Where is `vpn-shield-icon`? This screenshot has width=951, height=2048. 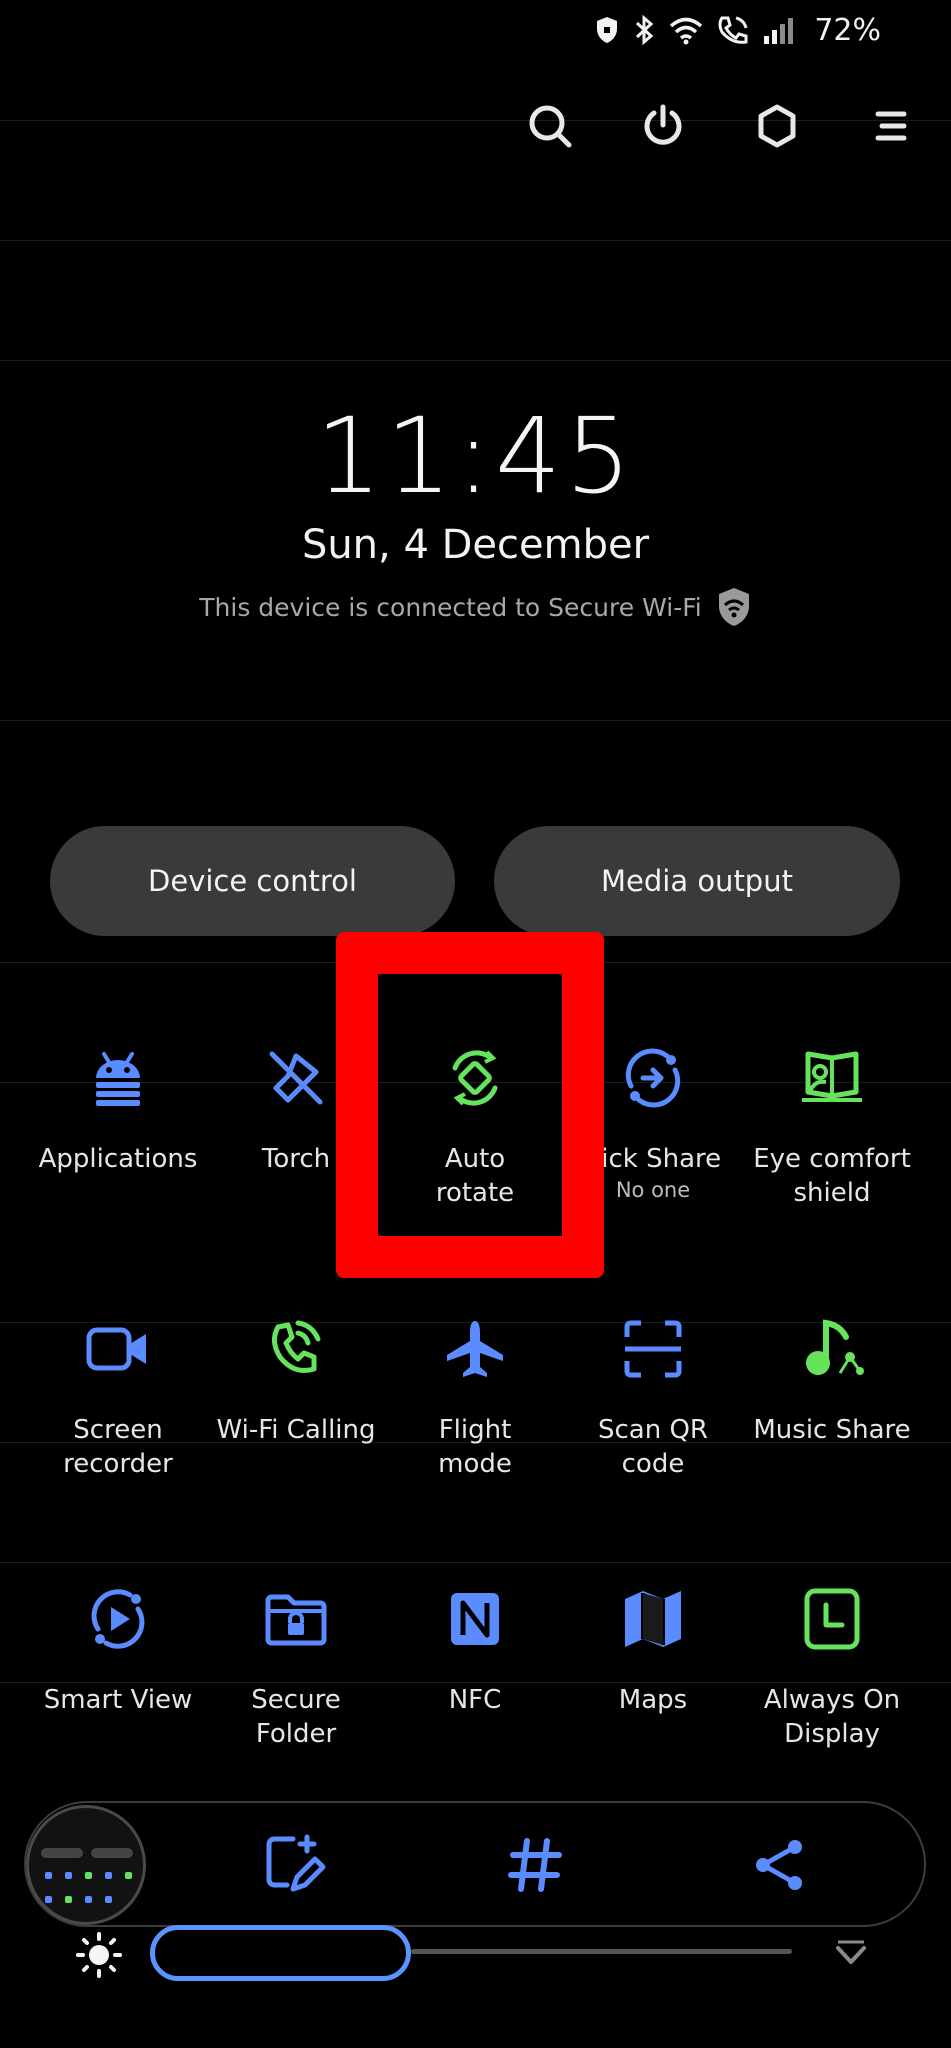
vpn-shield-icon is located at coordinates (607, 30).